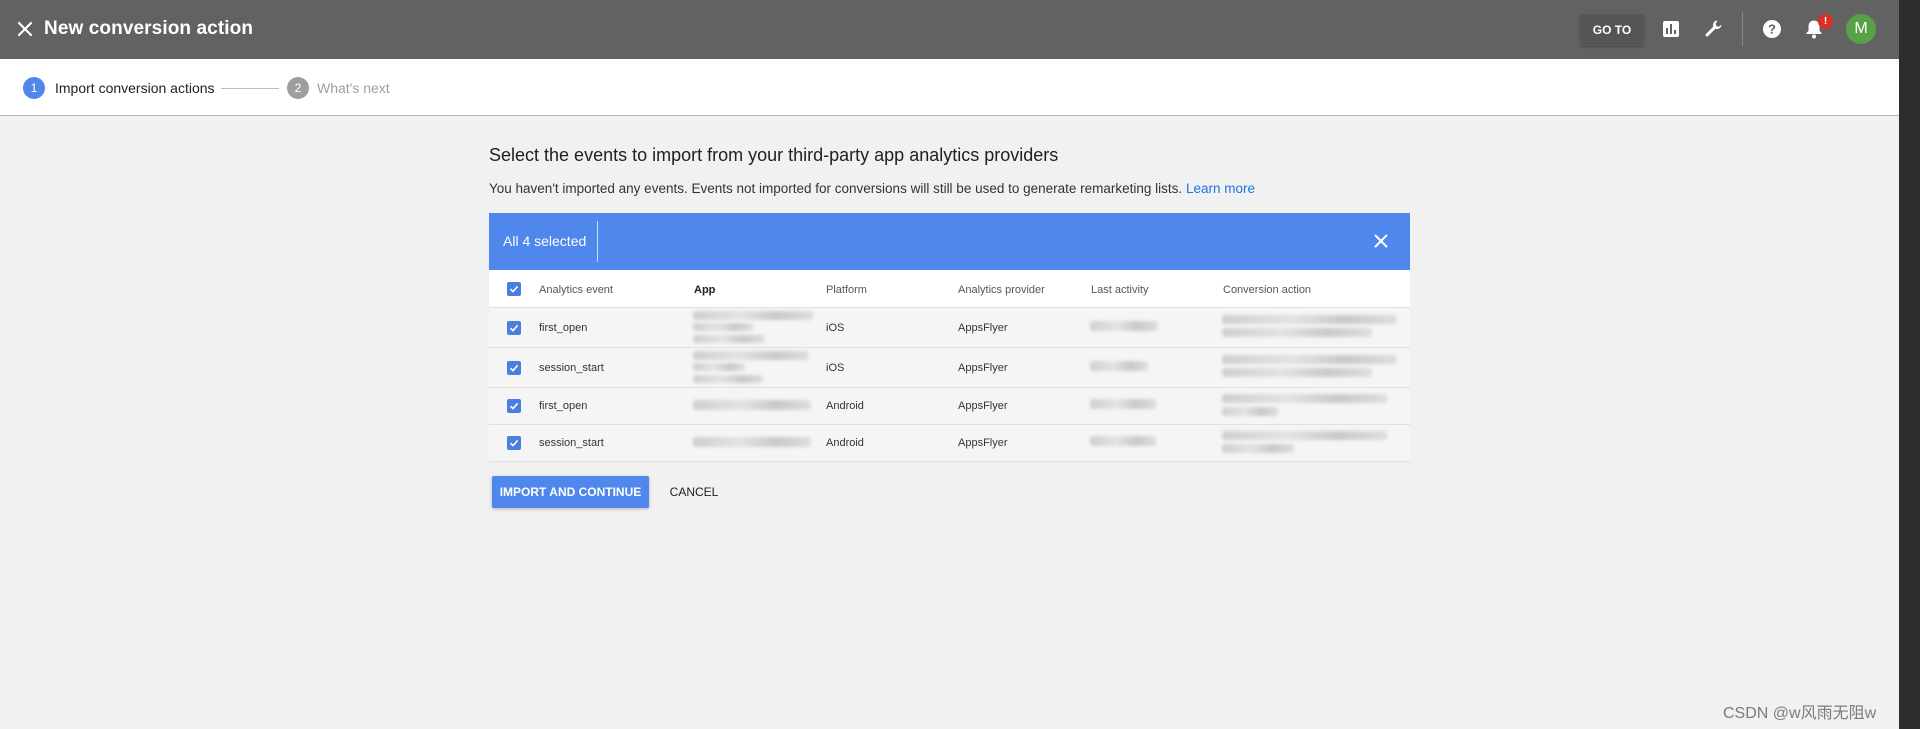 This screenshot has width=1920, height=729. Describe the element at coordinates (298, 88) in the screenshot. I see `step-2-number: 2` at that location.